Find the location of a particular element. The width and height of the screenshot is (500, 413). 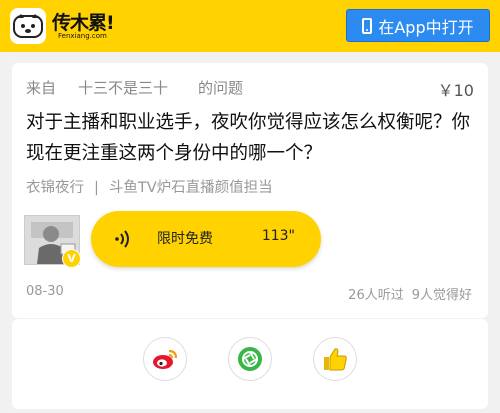

question-suffix: 的问题 is located at coordinates (221, 88).